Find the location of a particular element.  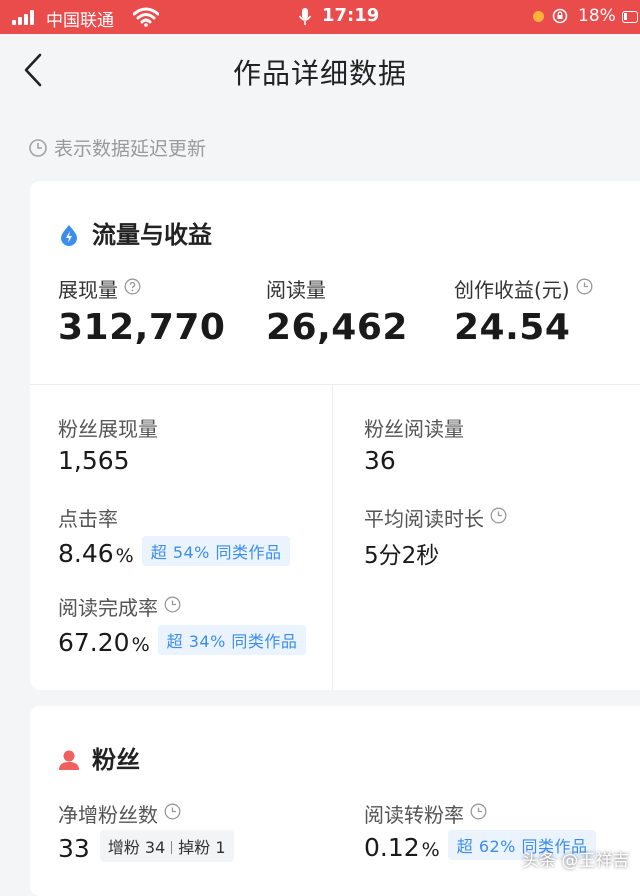

loss-count: 掉粉 1 is located at coordinates (202, 847).